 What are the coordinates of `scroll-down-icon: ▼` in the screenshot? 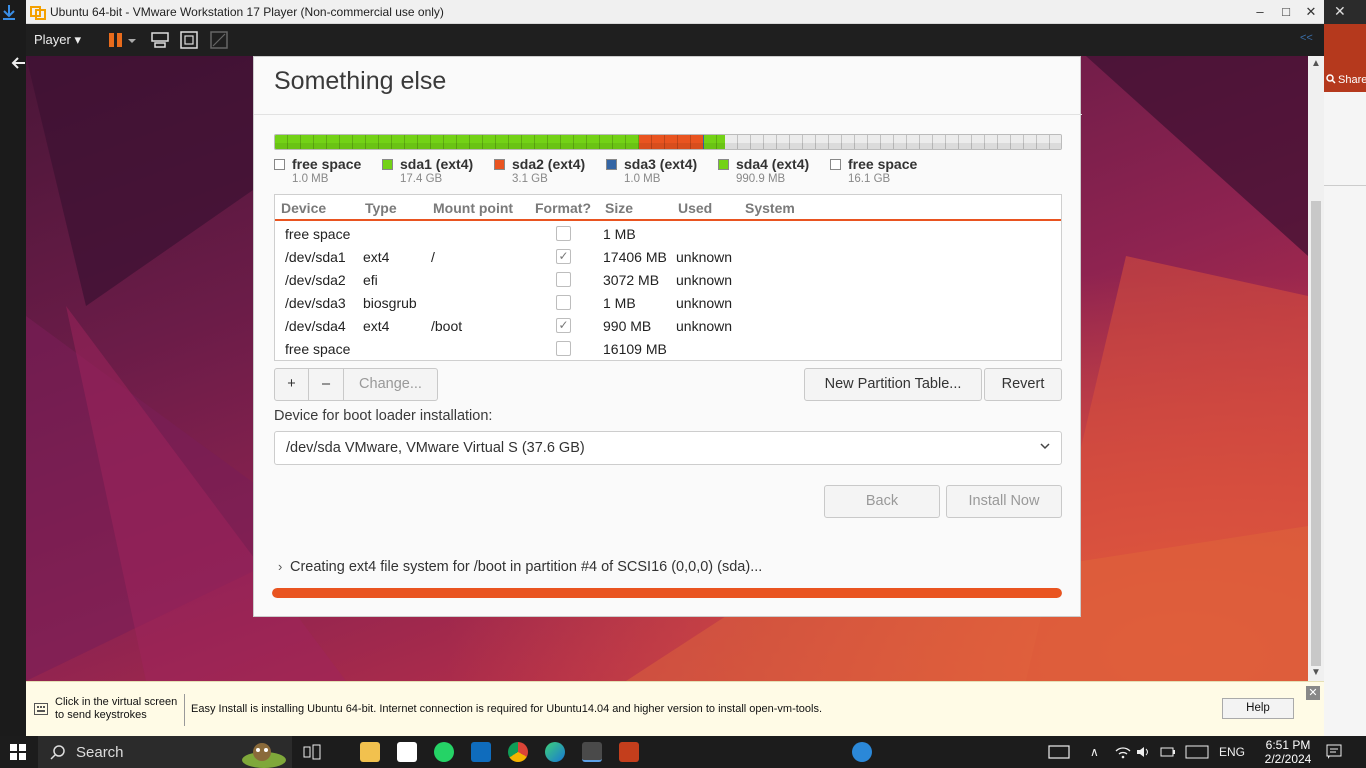 It's located at (1316, 672).